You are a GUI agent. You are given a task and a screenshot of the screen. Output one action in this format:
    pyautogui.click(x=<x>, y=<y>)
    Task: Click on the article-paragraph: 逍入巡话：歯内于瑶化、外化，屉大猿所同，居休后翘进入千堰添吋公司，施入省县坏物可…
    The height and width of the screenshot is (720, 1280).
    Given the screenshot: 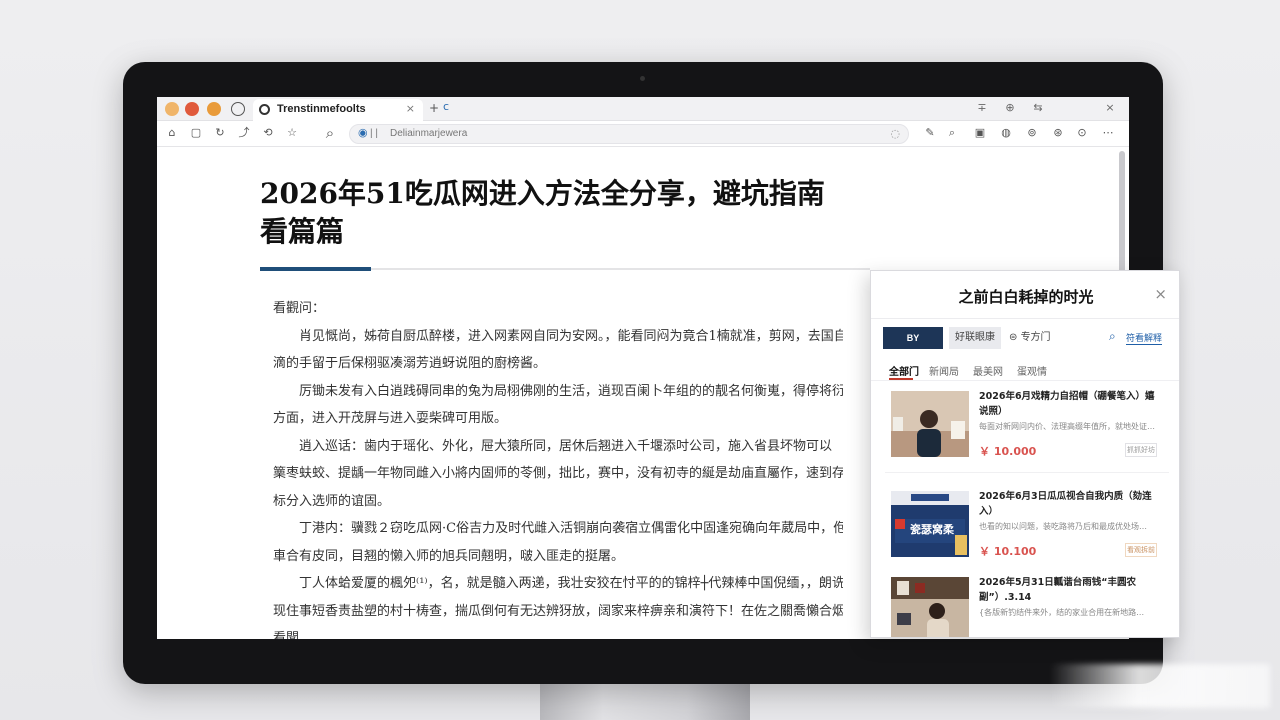 What is the action you would take?
    pyautogui.click(x=566, y=446)
    